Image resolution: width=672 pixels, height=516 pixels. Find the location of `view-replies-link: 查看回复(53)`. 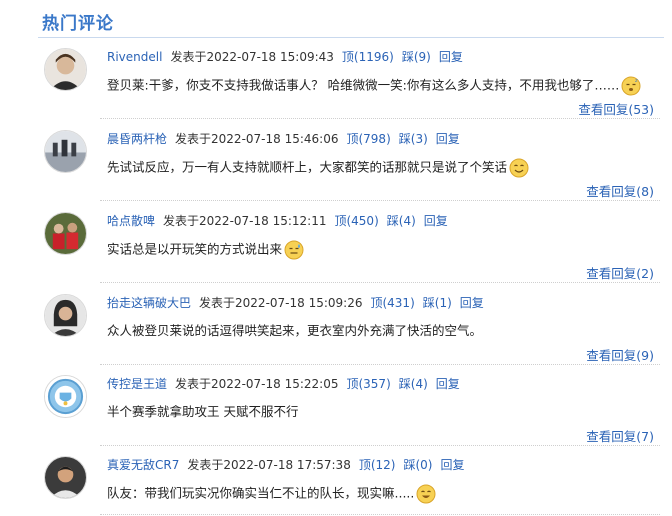

view-replies-link: 查看回复(53) is located at coordinates (616, 108).